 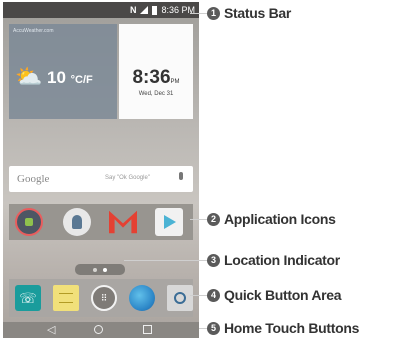 What do you see at coordinates (178, 10) in the screenshot?
I see `status-time: 8:36 PM` at bounding box center [178, 10].